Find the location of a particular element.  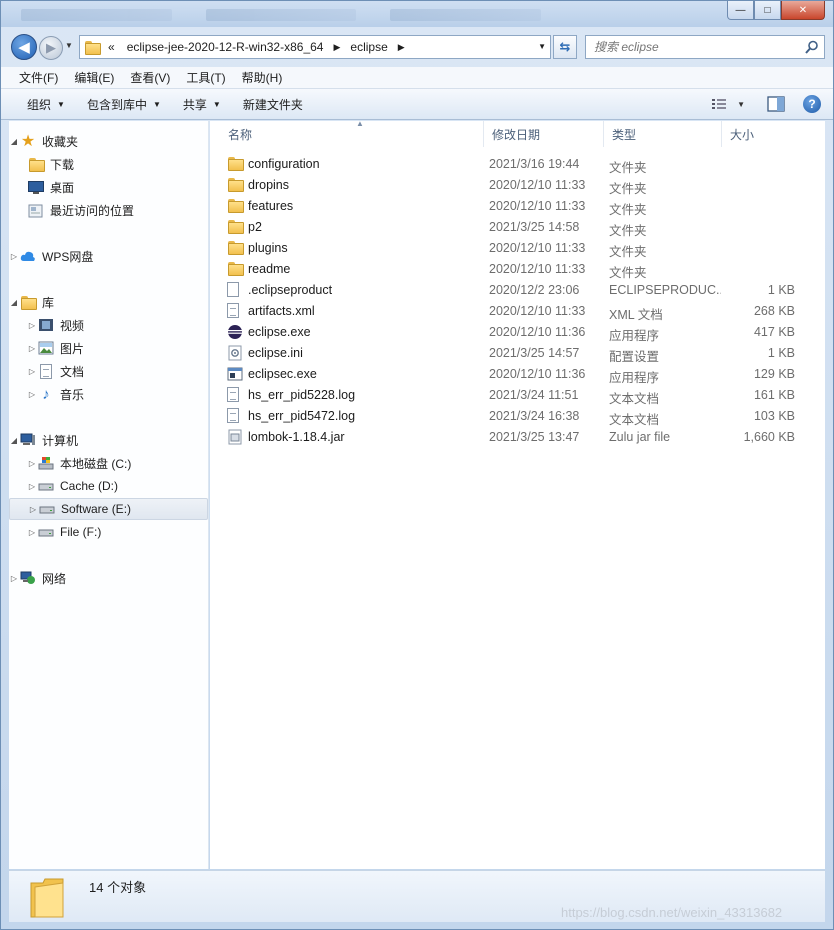

organize-button: 组织 ▼ is located at coordinates (46, 104).